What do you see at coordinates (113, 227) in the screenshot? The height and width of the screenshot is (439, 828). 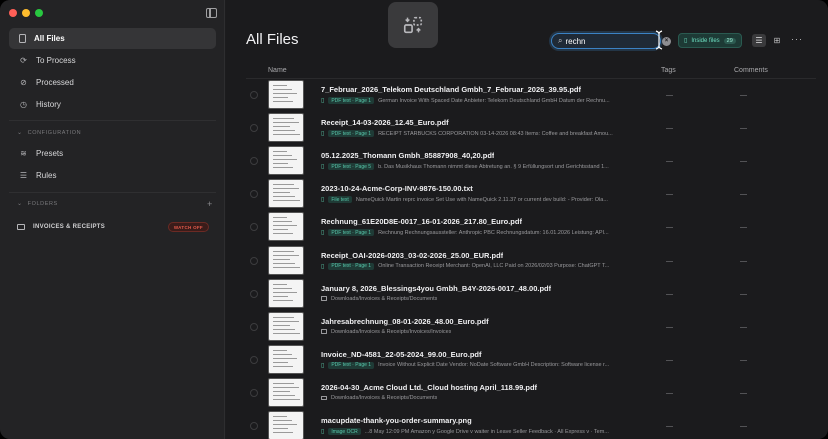 I see `folder-invoices-receipts: INVOICES & RECEIPTS WATCH OFF` at bounding box center [113, 227].